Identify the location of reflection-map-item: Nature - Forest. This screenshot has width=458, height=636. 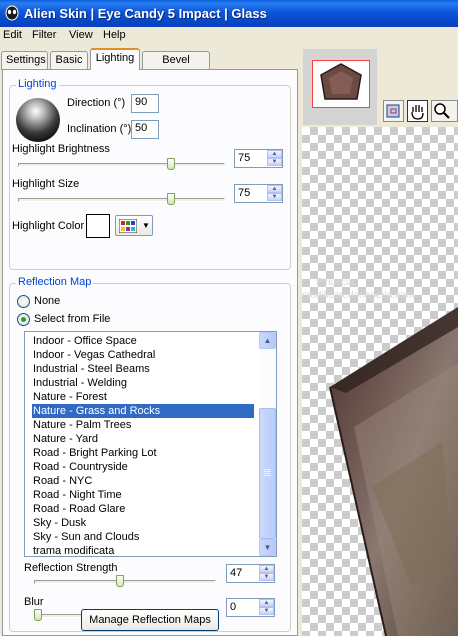
(143, 397).